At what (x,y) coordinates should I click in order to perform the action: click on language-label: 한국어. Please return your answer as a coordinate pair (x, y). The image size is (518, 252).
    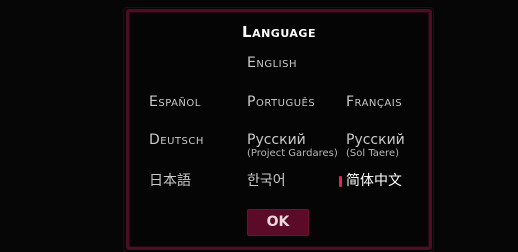
    Looking at the image, I should click on (266, 181).